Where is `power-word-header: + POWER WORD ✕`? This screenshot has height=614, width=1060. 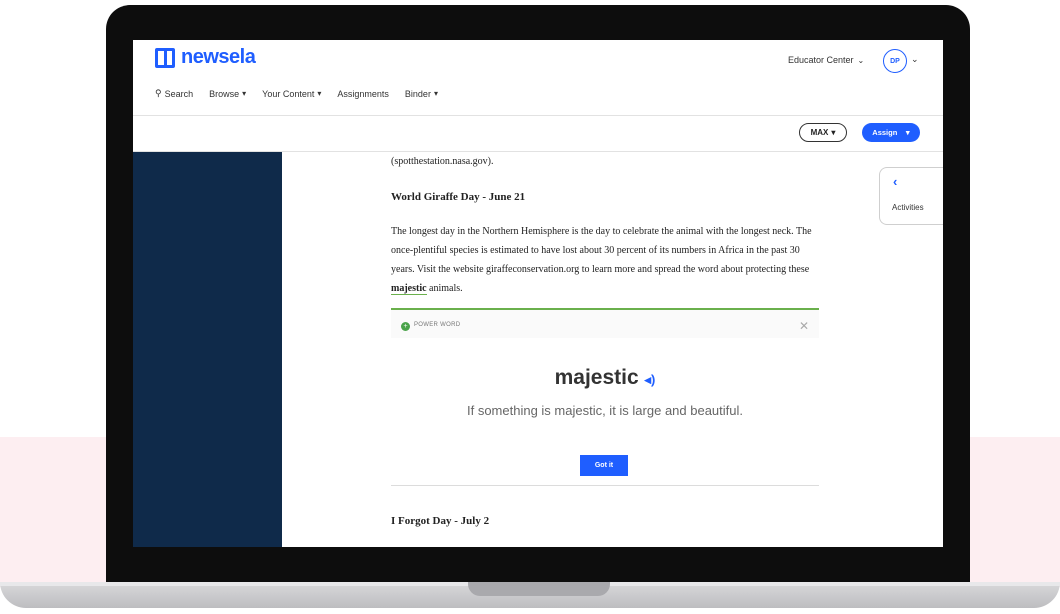
power-word-header: + POWER WORD ✕ is located at coordinates (605, 324).